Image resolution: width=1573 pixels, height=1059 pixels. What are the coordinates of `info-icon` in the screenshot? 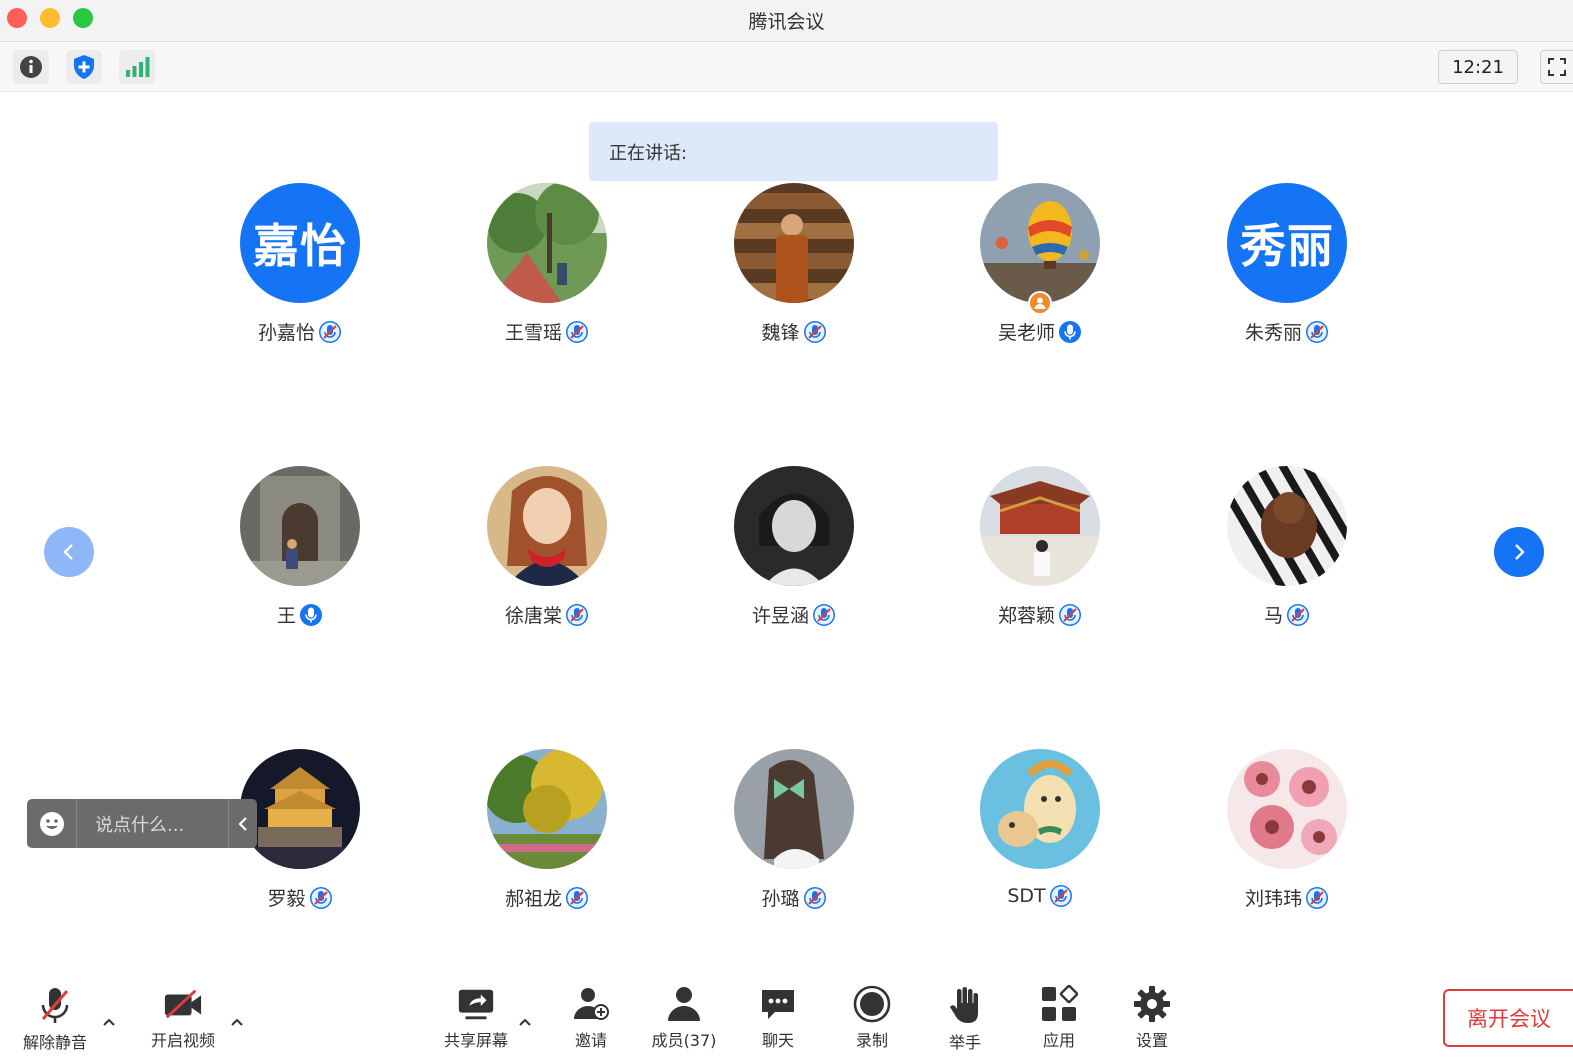 It's located at (31, 67).